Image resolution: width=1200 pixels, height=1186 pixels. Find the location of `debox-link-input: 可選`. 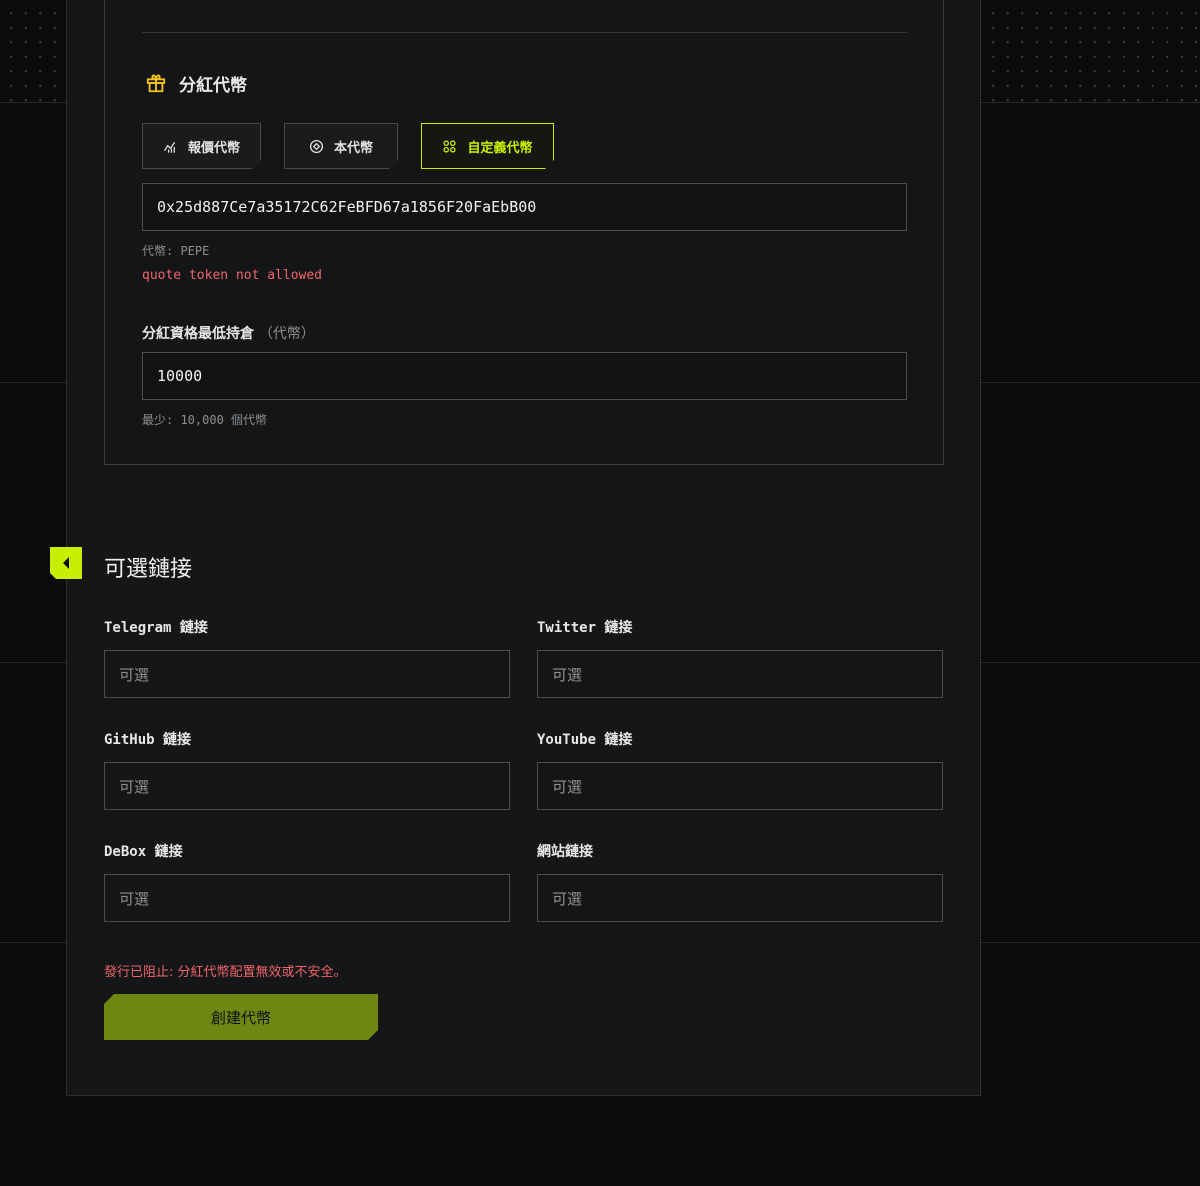

debox-link-input: 可選 is located at coordinates (307, 898).